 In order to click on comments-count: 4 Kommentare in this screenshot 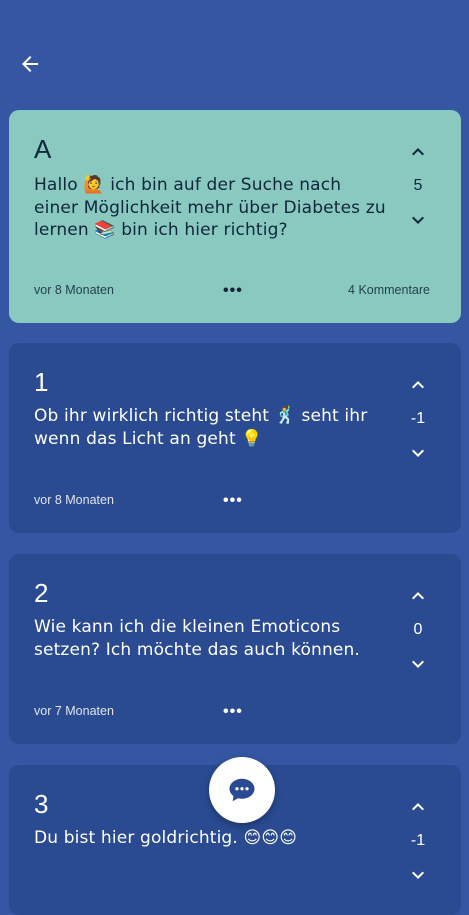, I will do `click(389, 290)`.